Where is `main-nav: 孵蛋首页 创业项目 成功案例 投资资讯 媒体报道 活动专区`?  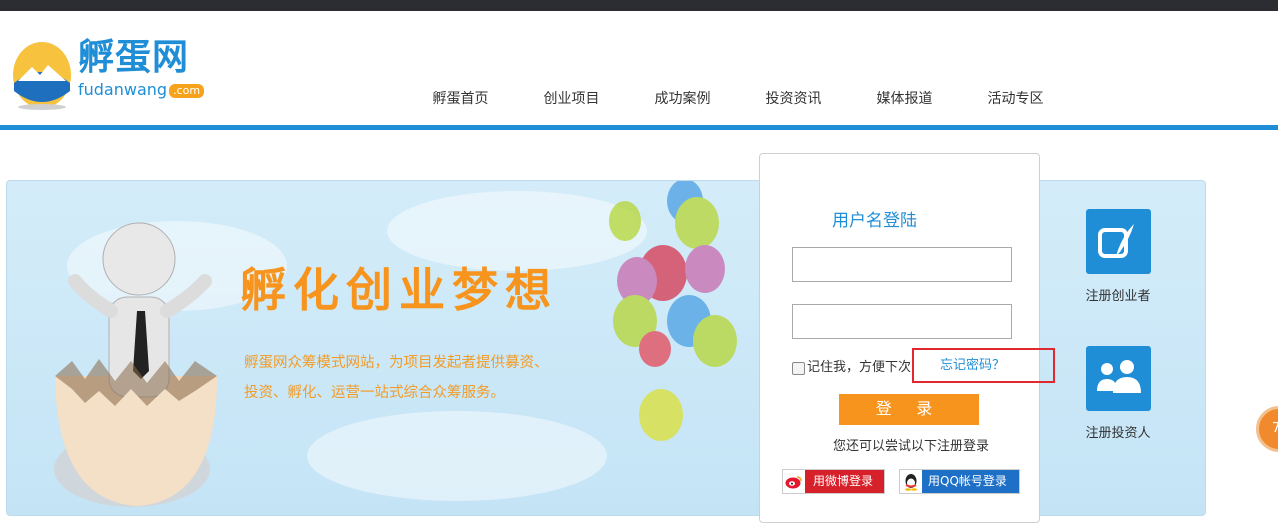 main-nav: 孵蛋首页 创业项目 成功案例 投资资讯 媒体报道 活动专区 is located at coordinates (738, 99).